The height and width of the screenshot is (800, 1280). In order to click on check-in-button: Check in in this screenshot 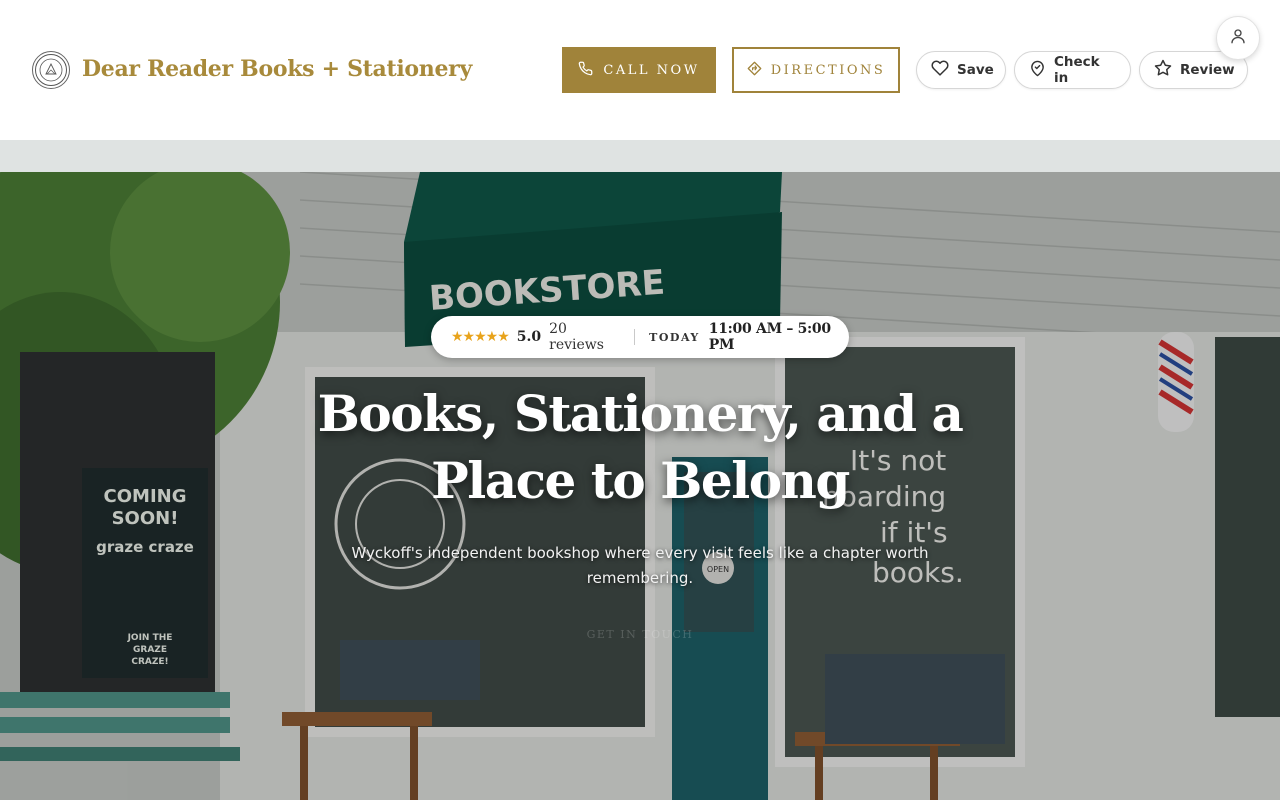, I will do `click(1072, 70)`.